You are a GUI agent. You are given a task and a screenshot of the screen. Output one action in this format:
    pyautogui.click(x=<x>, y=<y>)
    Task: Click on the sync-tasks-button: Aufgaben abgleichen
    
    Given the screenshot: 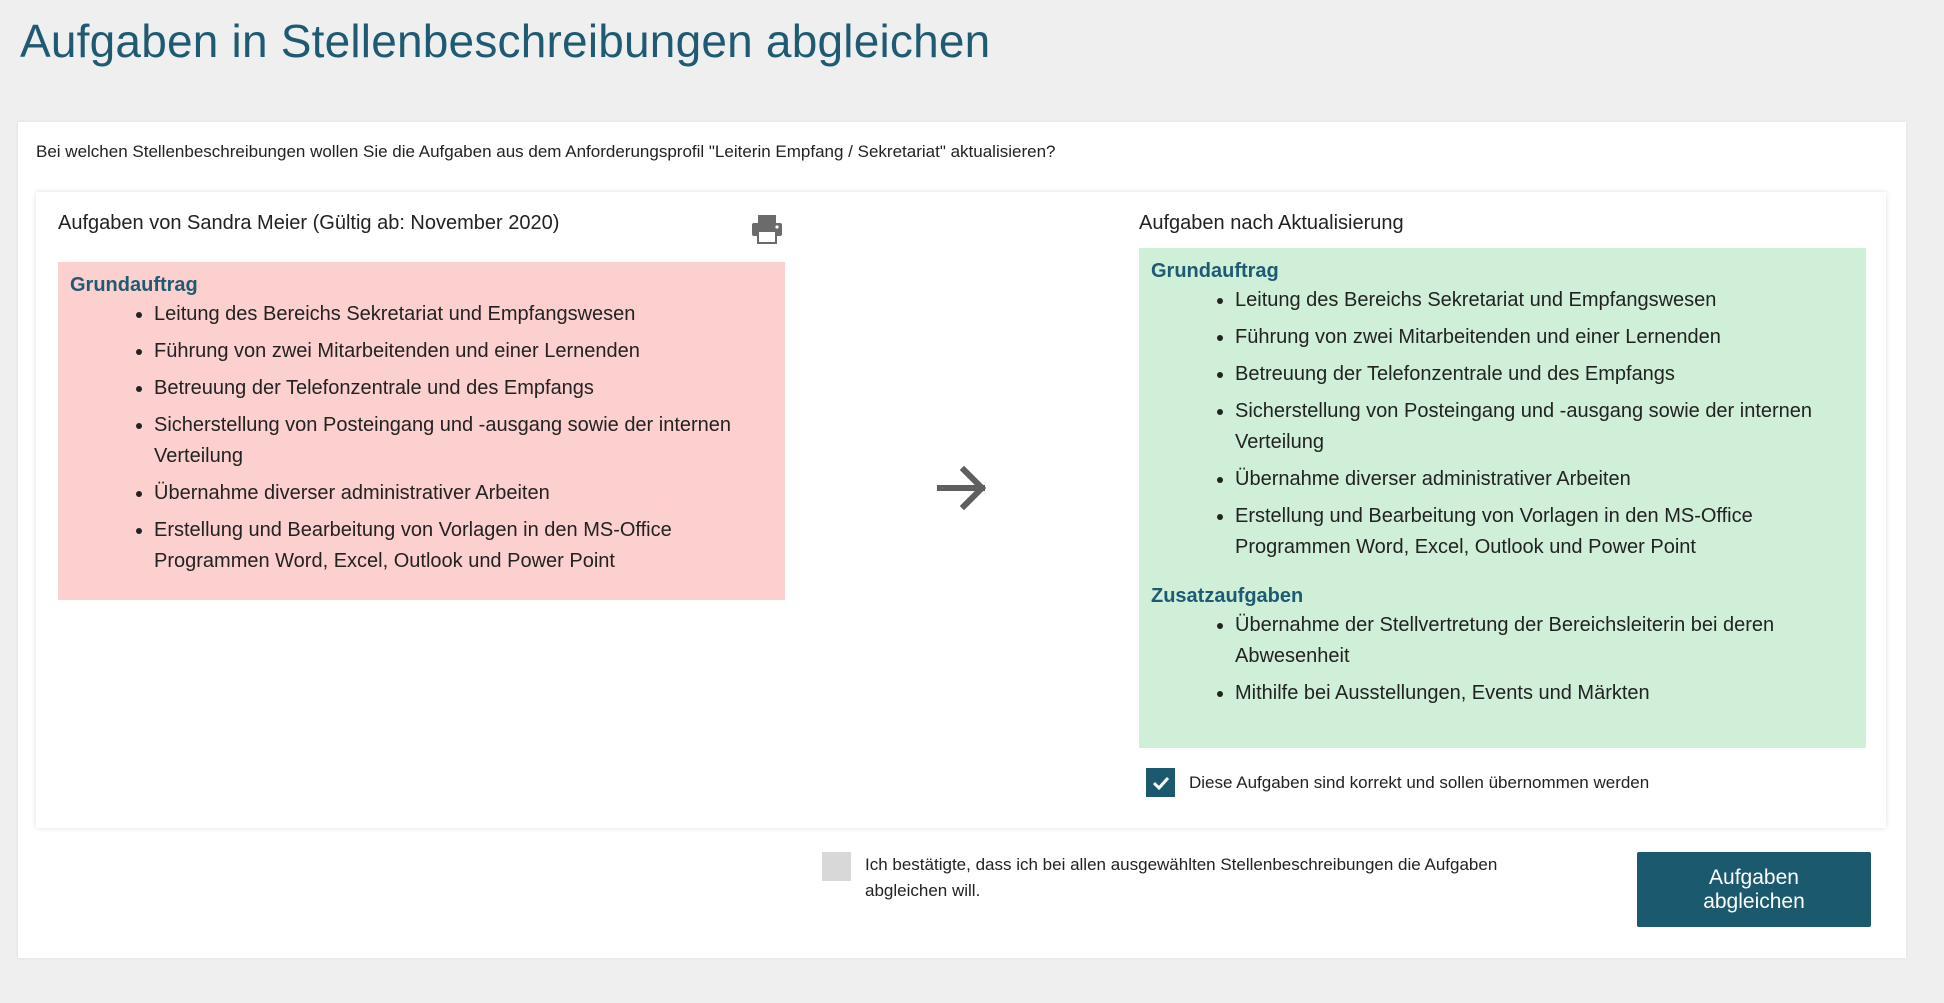 What is the action you would take?
    pyautogui.click(x=1754, y=889)
    